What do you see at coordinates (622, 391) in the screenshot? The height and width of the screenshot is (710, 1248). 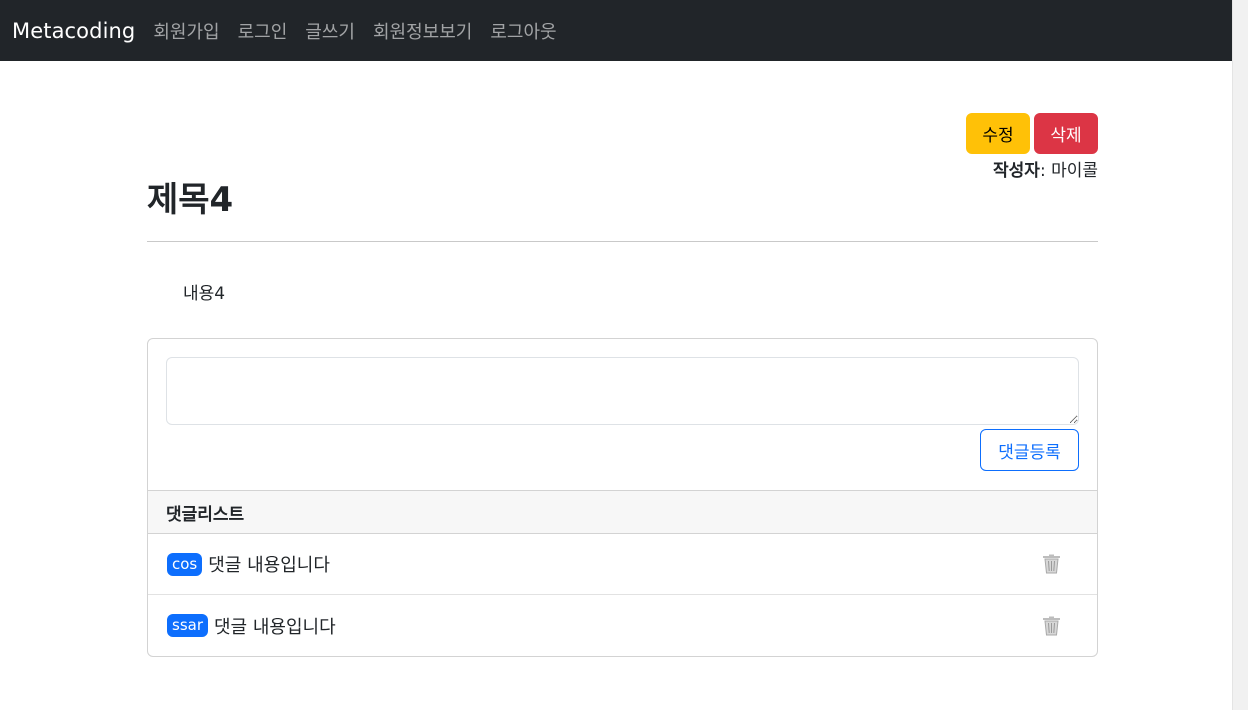 I see `comment-input` at bounding box center [622, 391].